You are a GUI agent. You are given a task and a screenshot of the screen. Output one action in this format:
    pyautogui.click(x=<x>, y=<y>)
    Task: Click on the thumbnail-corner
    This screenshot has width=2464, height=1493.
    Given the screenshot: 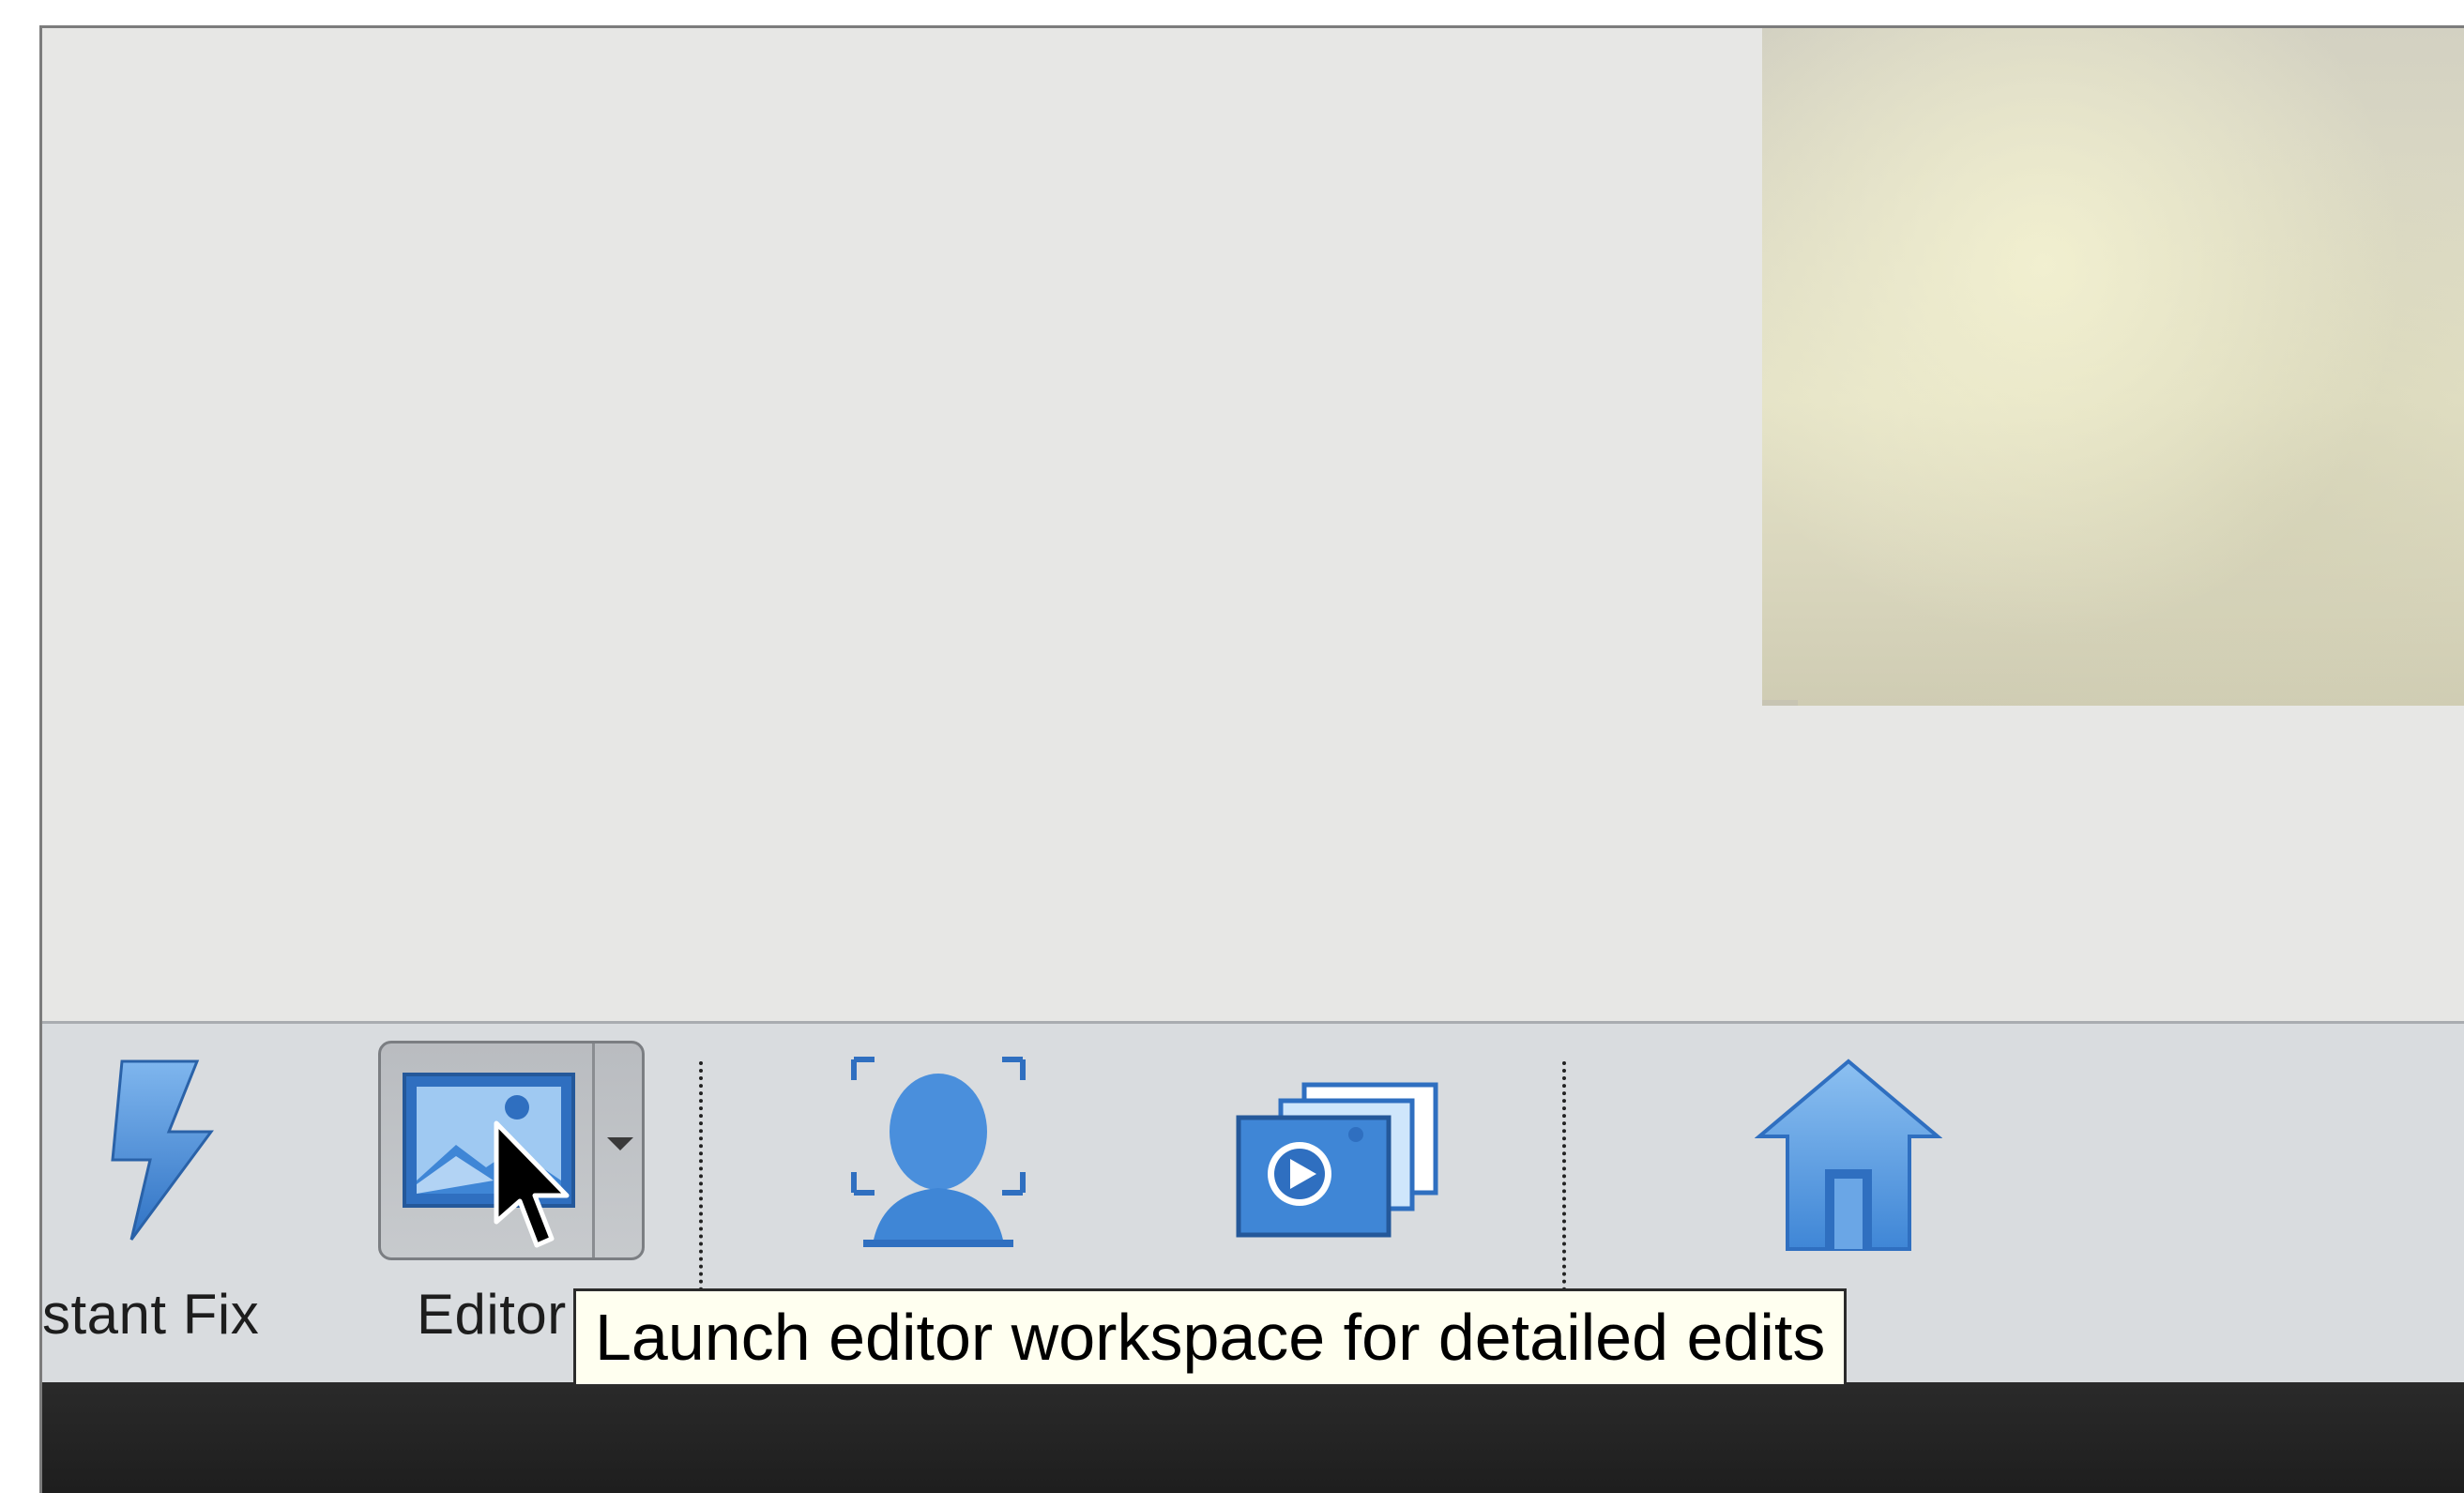 What is the action you would take?
    pyautogui.click(x=1780, y=703)
    